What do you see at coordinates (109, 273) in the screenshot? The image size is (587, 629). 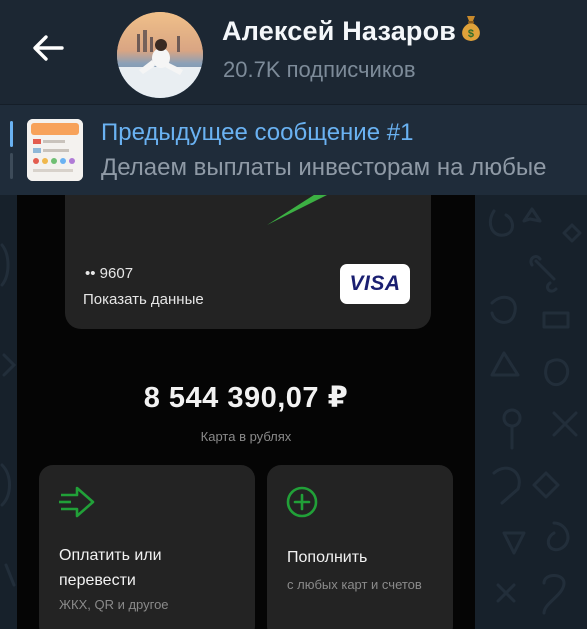 I see `card-number: •• 9607` at bounding box center [109, 273].